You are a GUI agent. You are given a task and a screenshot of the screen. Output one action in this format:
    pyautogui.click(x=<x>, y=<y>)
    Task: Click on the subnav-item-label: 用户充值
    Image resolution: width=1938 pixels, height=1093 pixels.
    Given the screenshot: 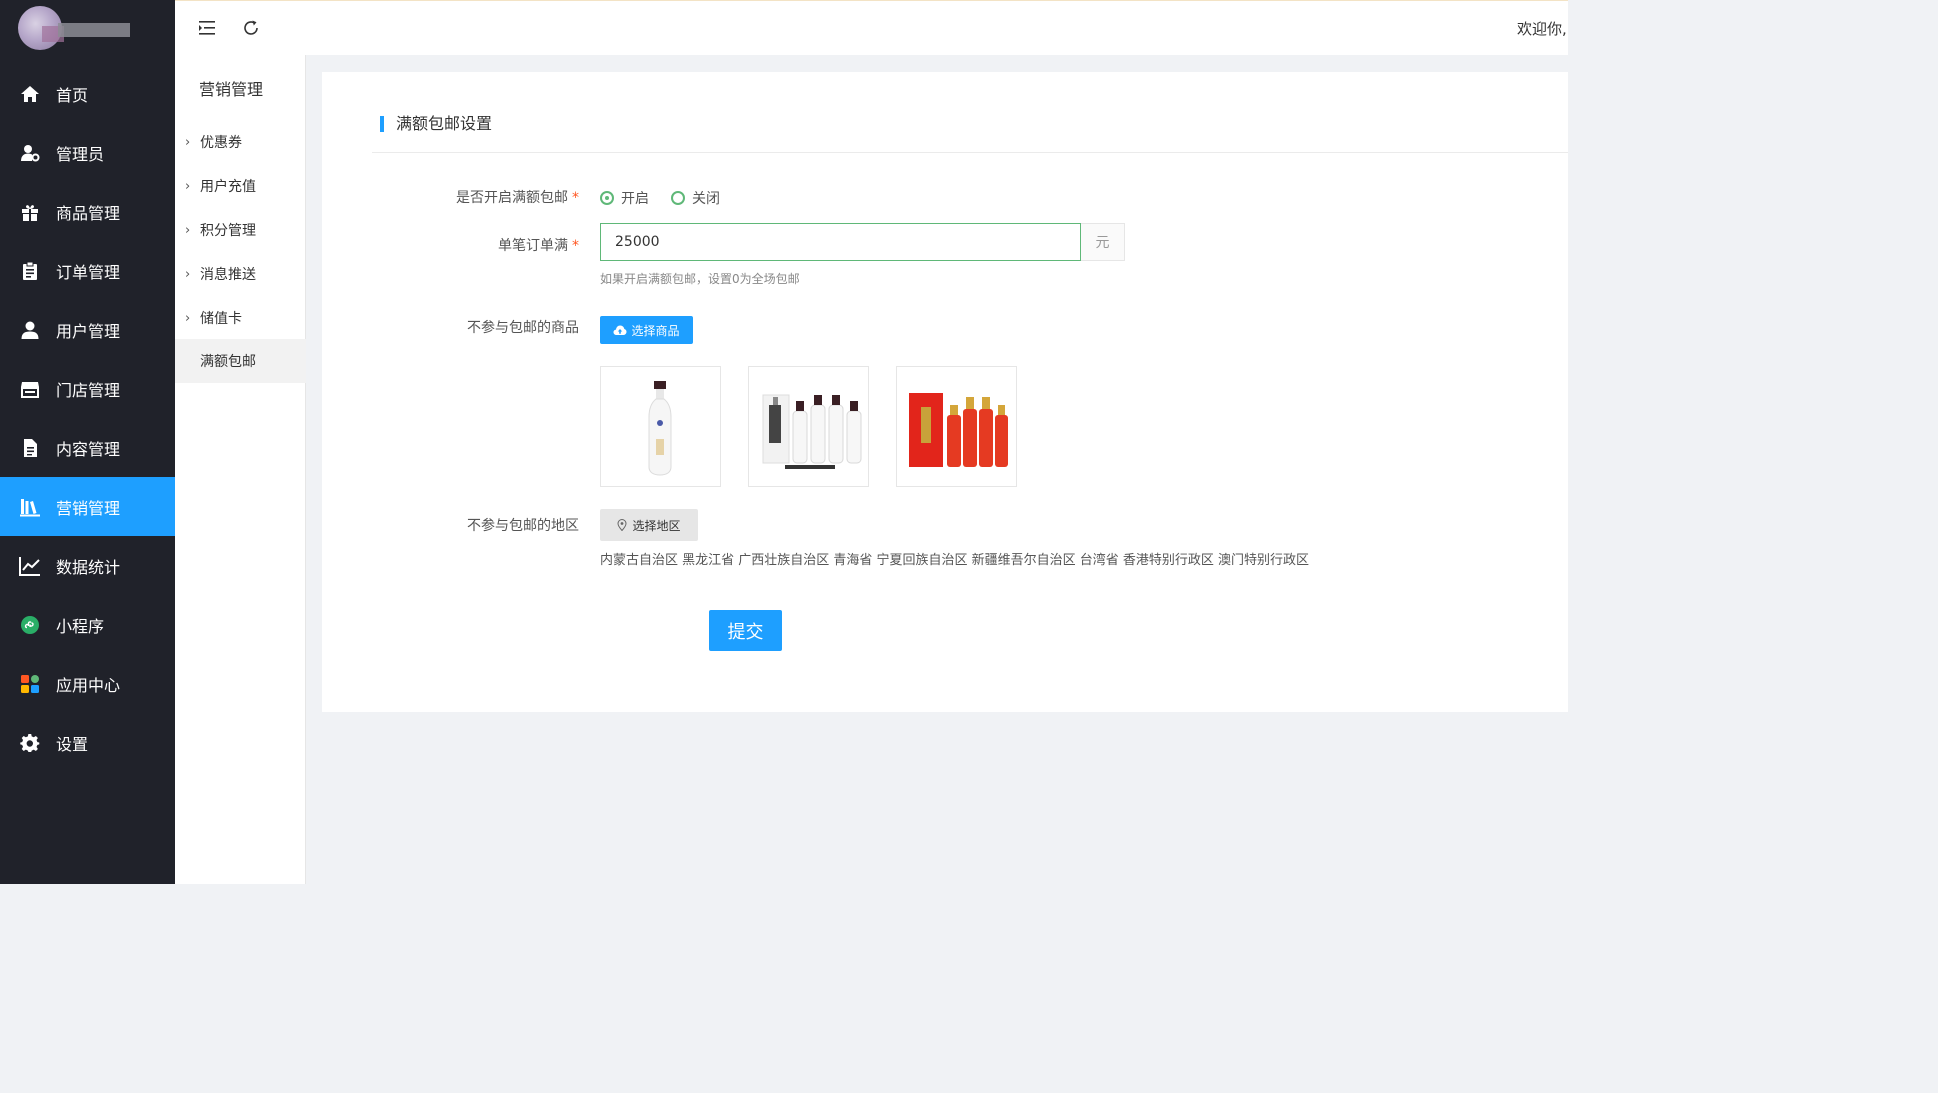 What is the action you would take?
    pyautogui.click(x=228, y=187)
    